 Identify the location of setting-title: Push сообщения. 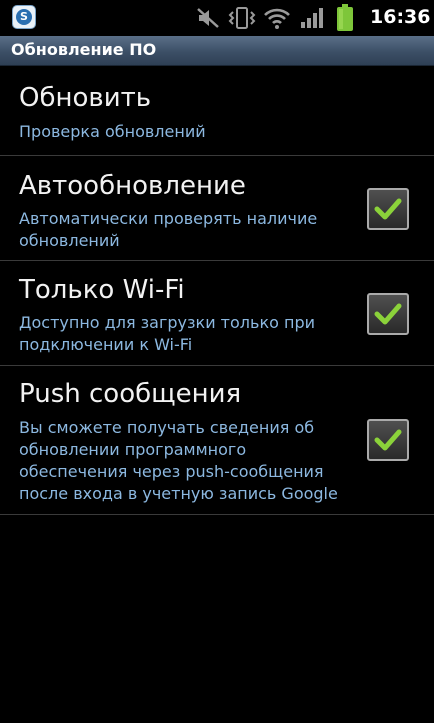
(130, 394).